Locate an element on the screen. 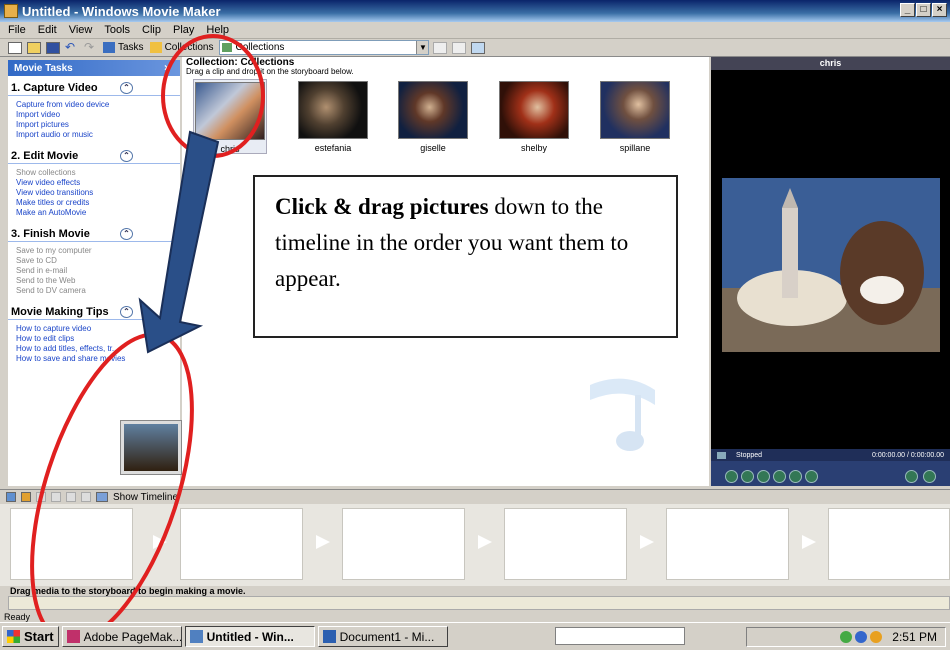 This screenshot has width=950, height=650. word-icon is located at coordinates (329, 636).